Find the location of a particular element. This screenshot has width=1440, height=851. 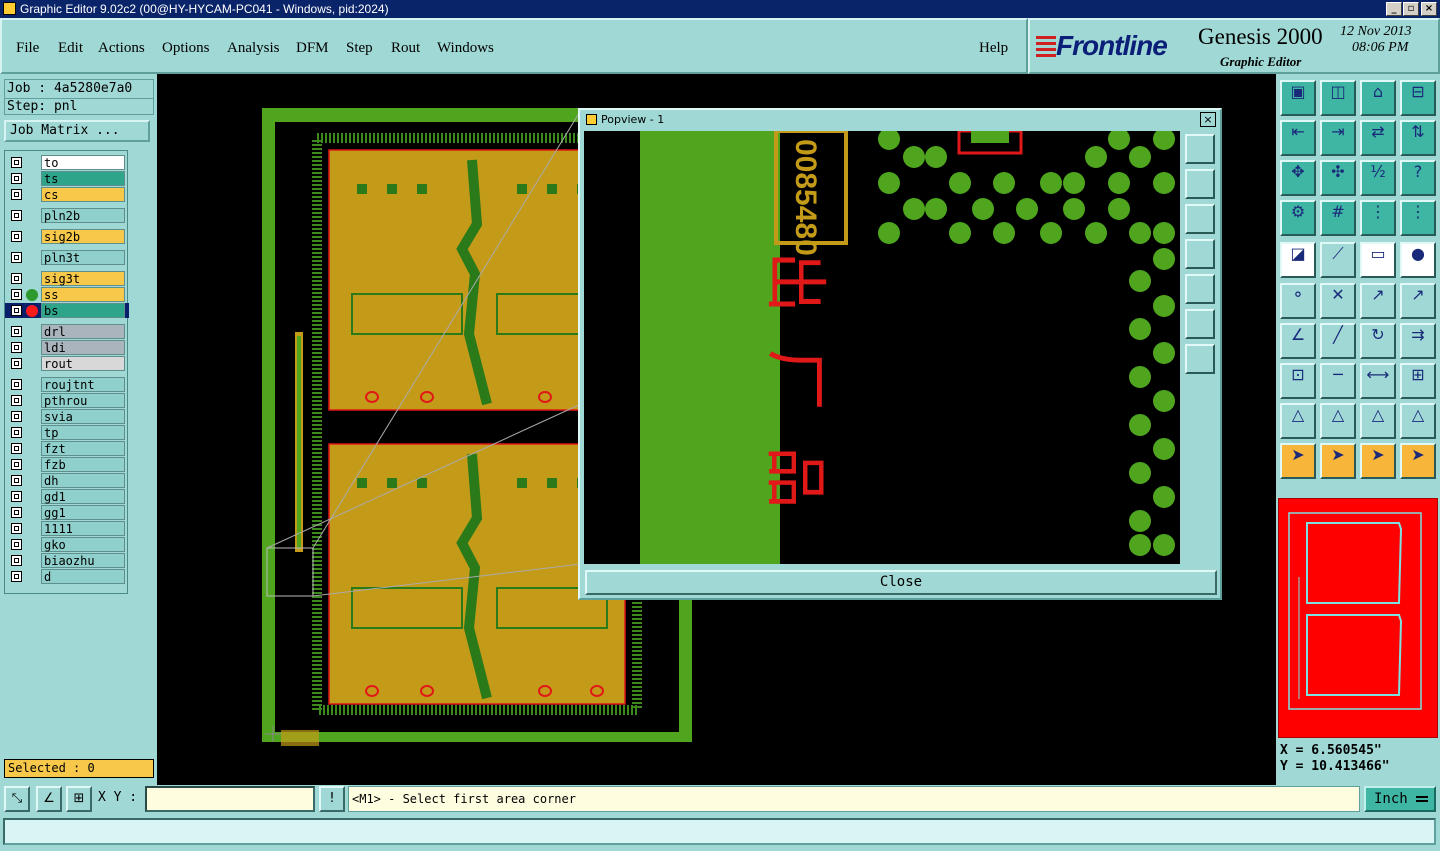

layer-name: drl is located at coordinates (83, 331).